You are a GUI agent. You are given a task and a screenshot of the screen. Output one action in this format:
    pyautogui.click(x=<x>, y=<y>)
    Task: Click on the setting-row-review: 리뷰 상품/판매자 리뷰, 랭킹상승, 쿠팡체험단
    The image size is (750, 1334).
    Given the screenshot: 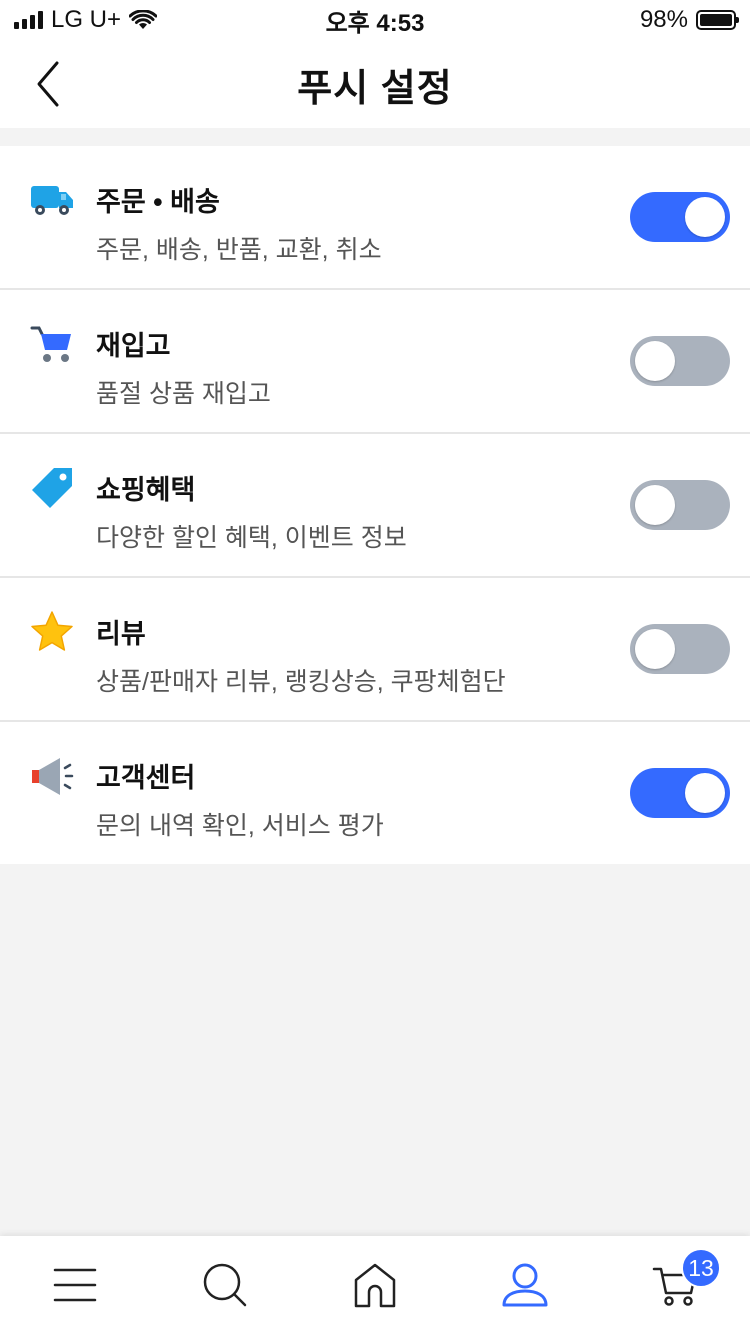 What is the action you would take?
    pyautogui.click(x=375, y=650)
    